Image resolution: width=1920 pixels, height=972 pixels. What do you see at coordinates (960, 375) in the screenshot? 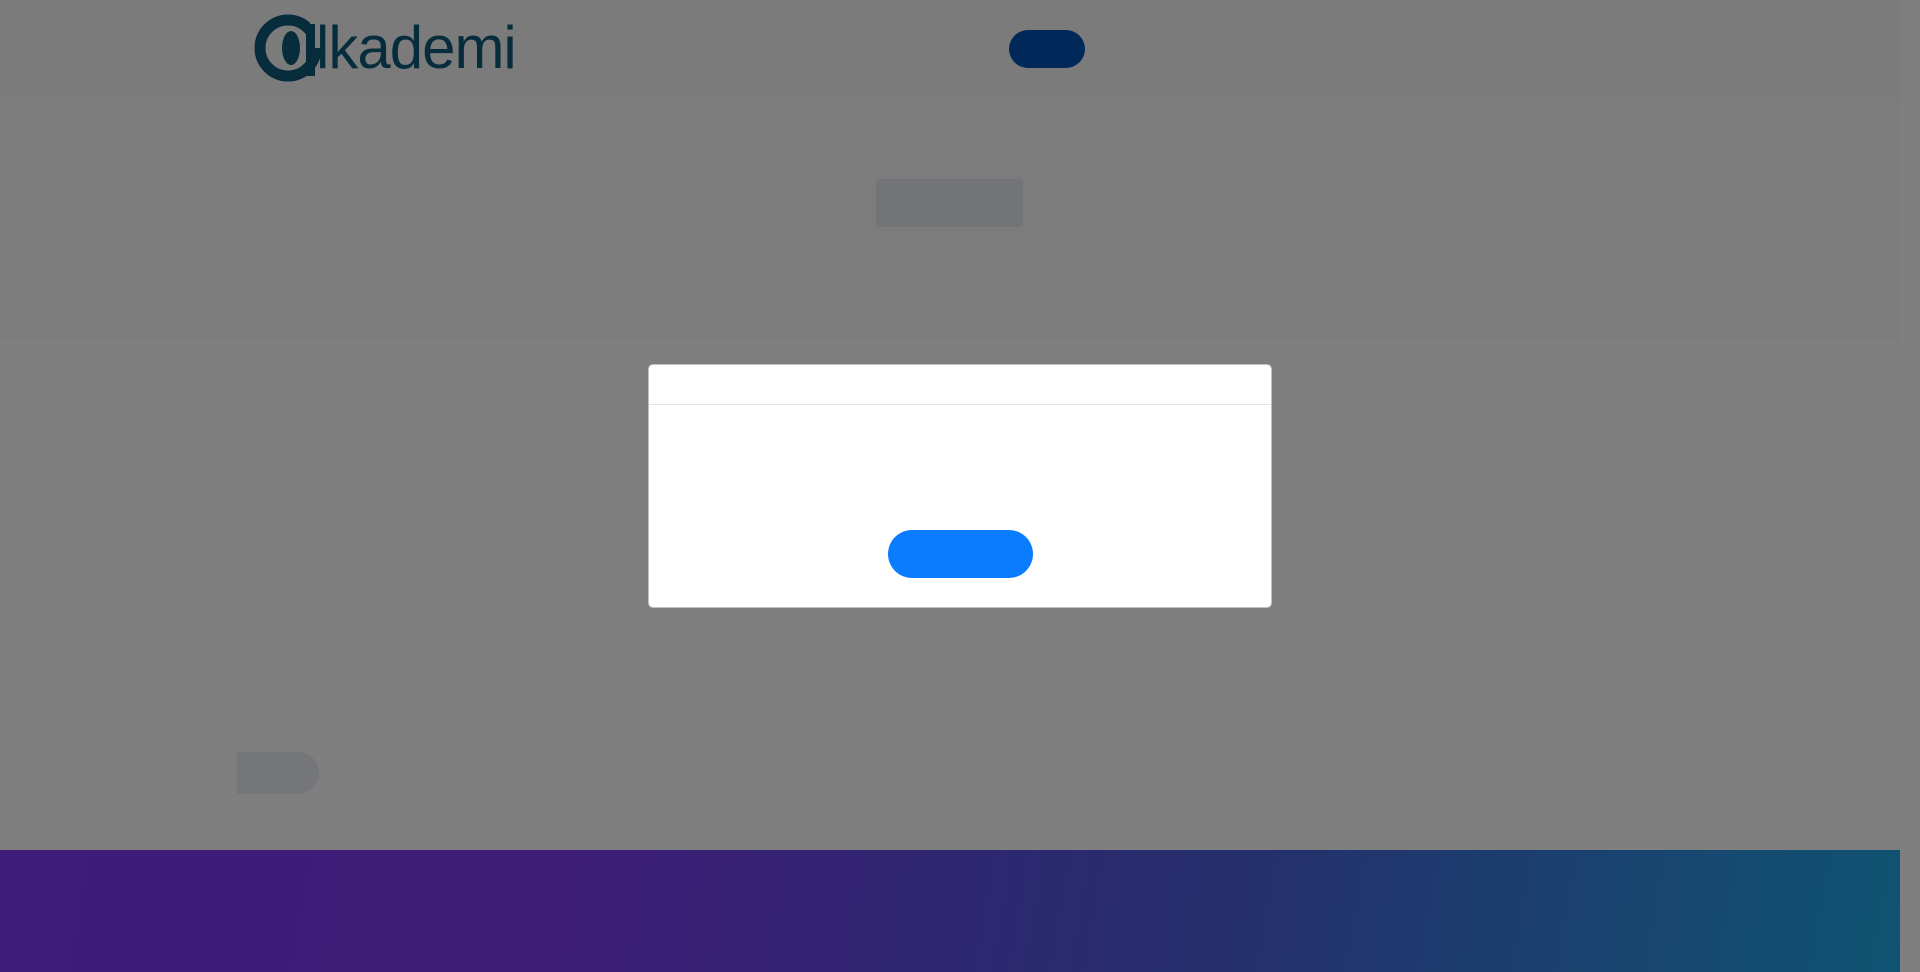
I see `modal-title` at bounding box center [960, 375].